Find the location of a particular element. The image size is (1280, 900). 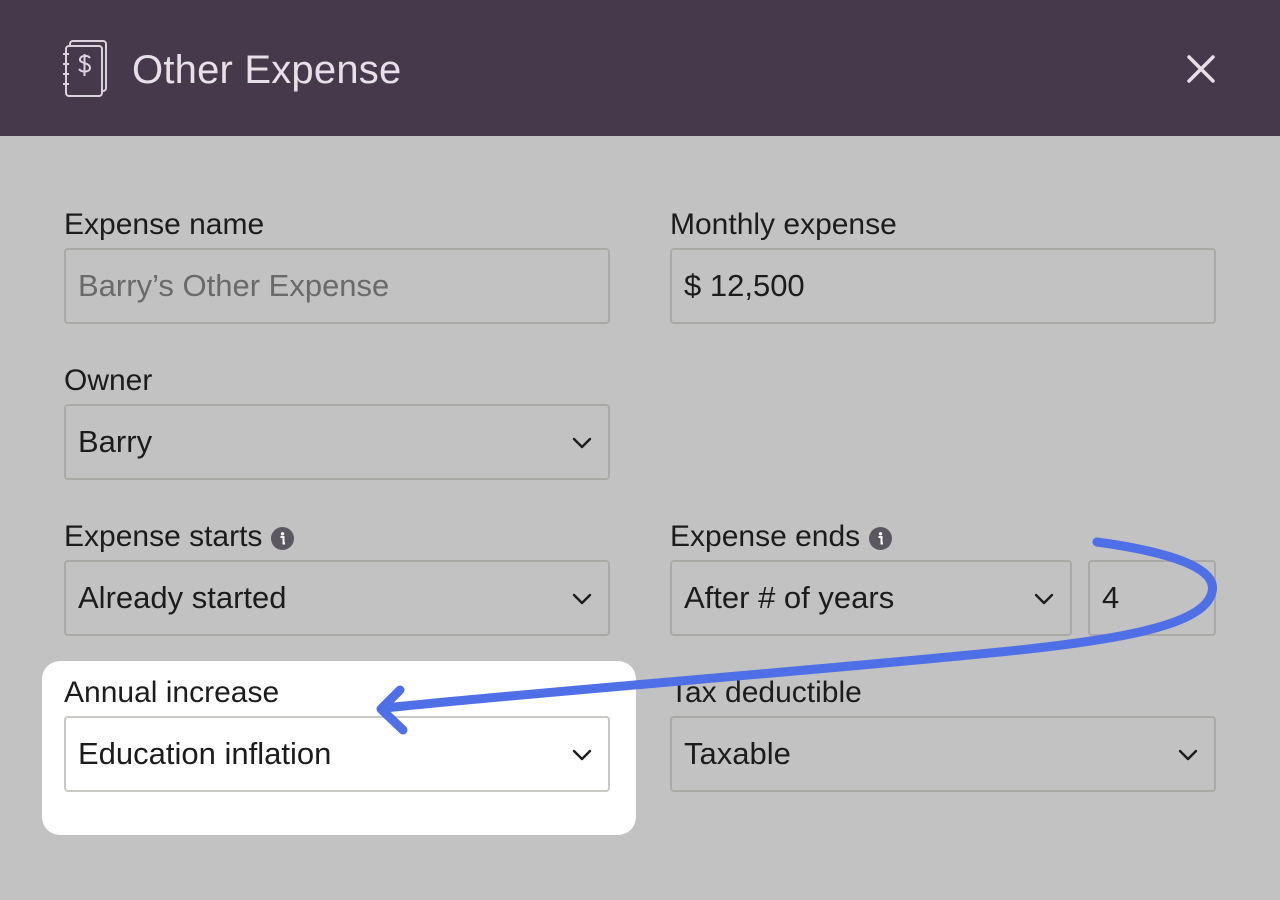

expense-ends-label: Expense ends is located at coordinates (781, 537).